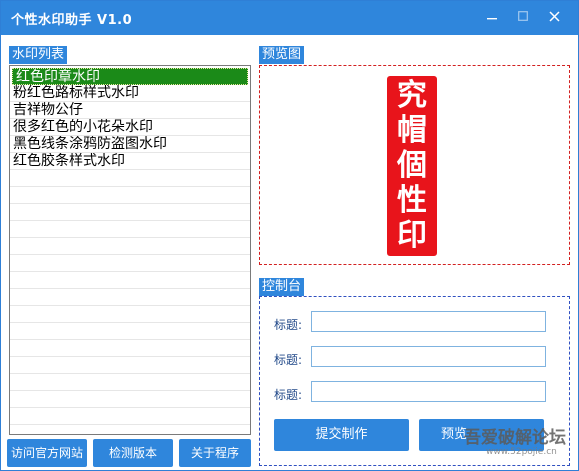 This screenshot has height=471, width=579. Describe the element at coordinates (130, 161) in the screenshot. I see `list-item: 红色胶条样式水印` at that location.